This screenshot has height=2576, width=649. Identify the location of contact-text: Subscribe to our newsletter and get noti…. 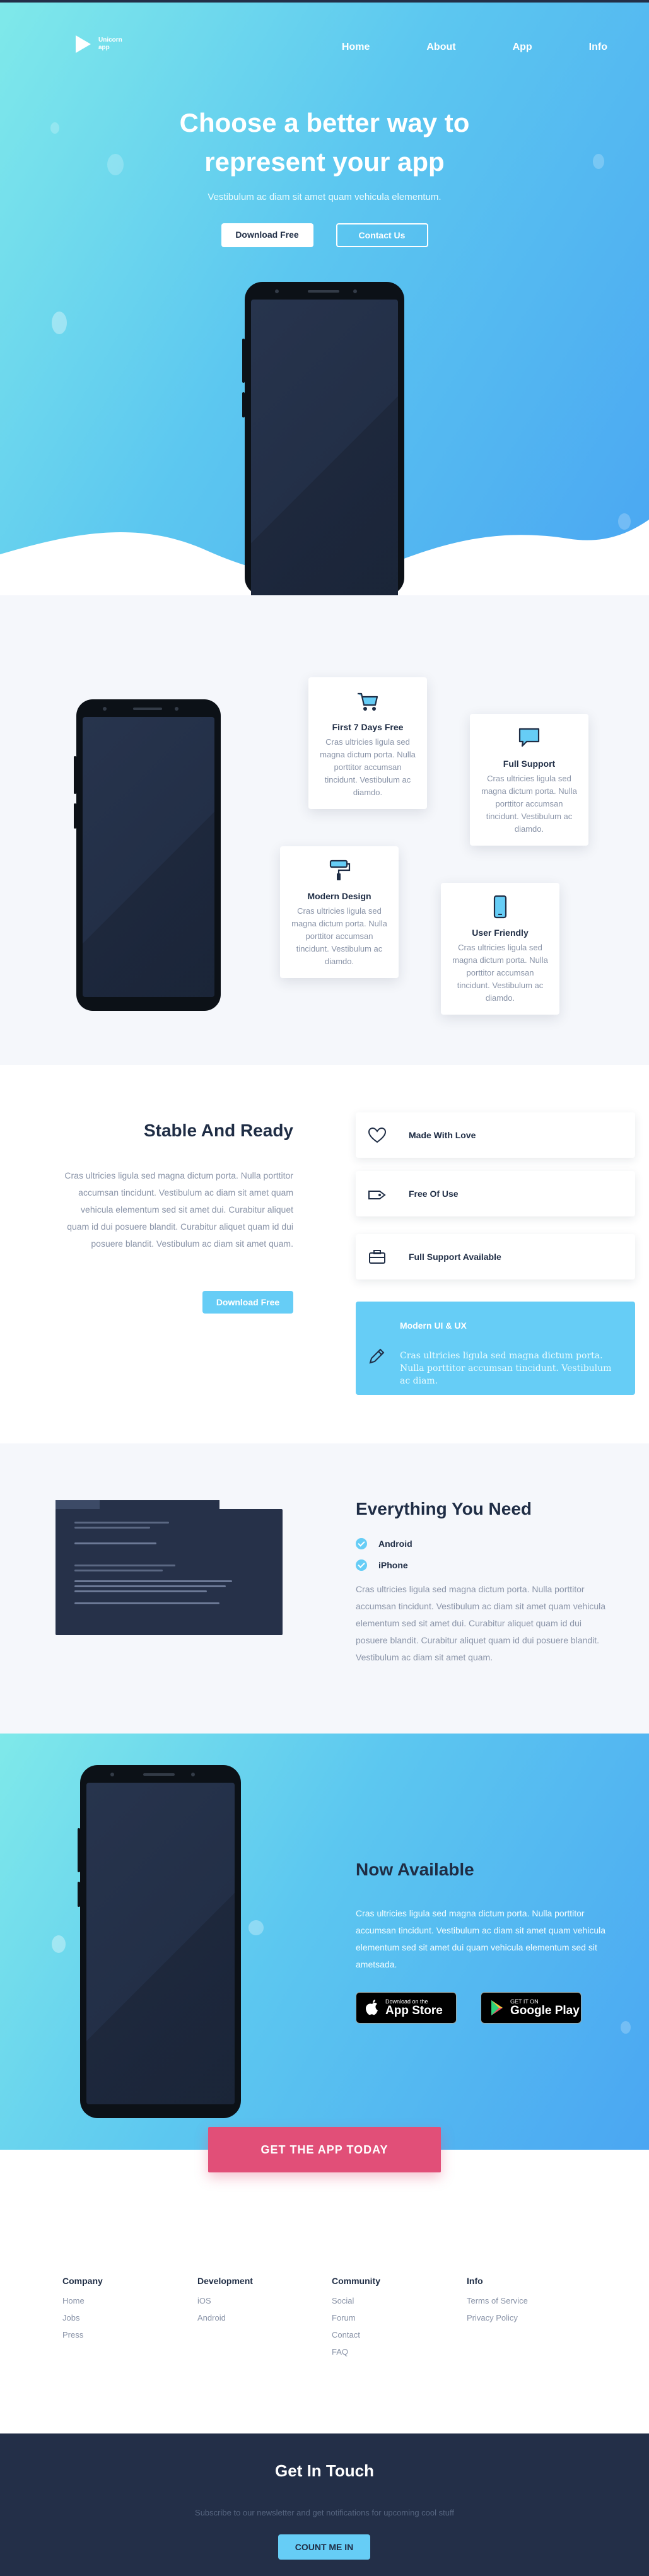
(324, 2513).